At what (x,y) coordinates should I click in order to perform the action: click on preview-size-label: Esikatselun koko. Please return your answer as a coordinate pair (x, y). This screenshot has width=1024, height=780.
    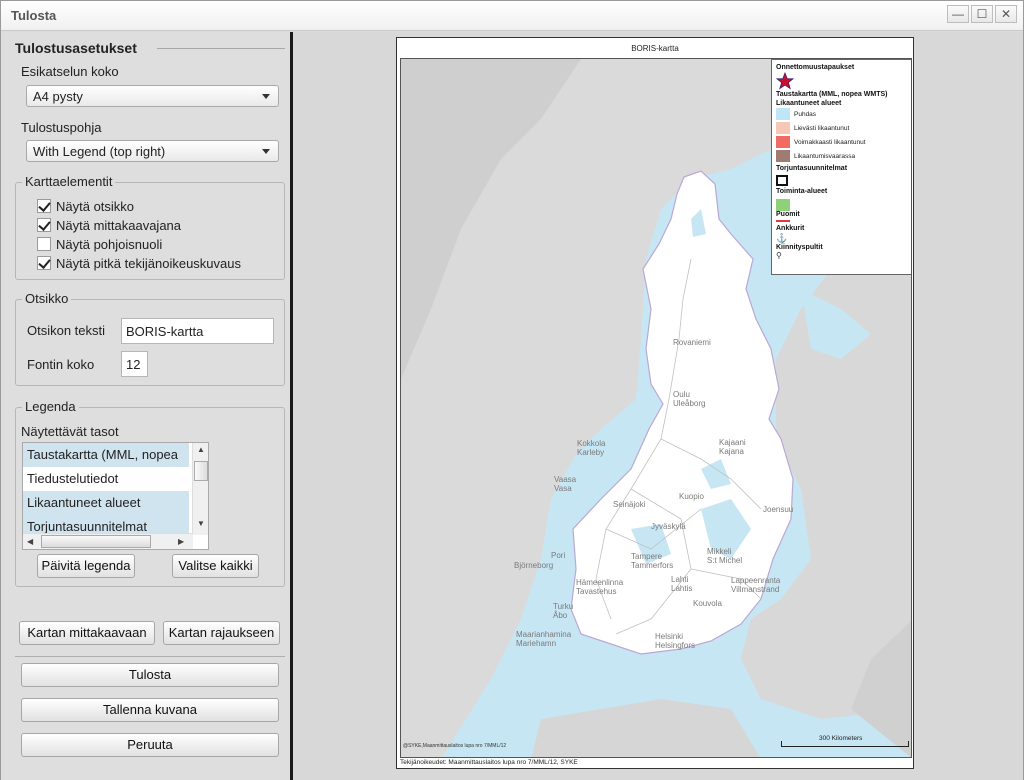
    Looking at the image, I should click on (70, 71).